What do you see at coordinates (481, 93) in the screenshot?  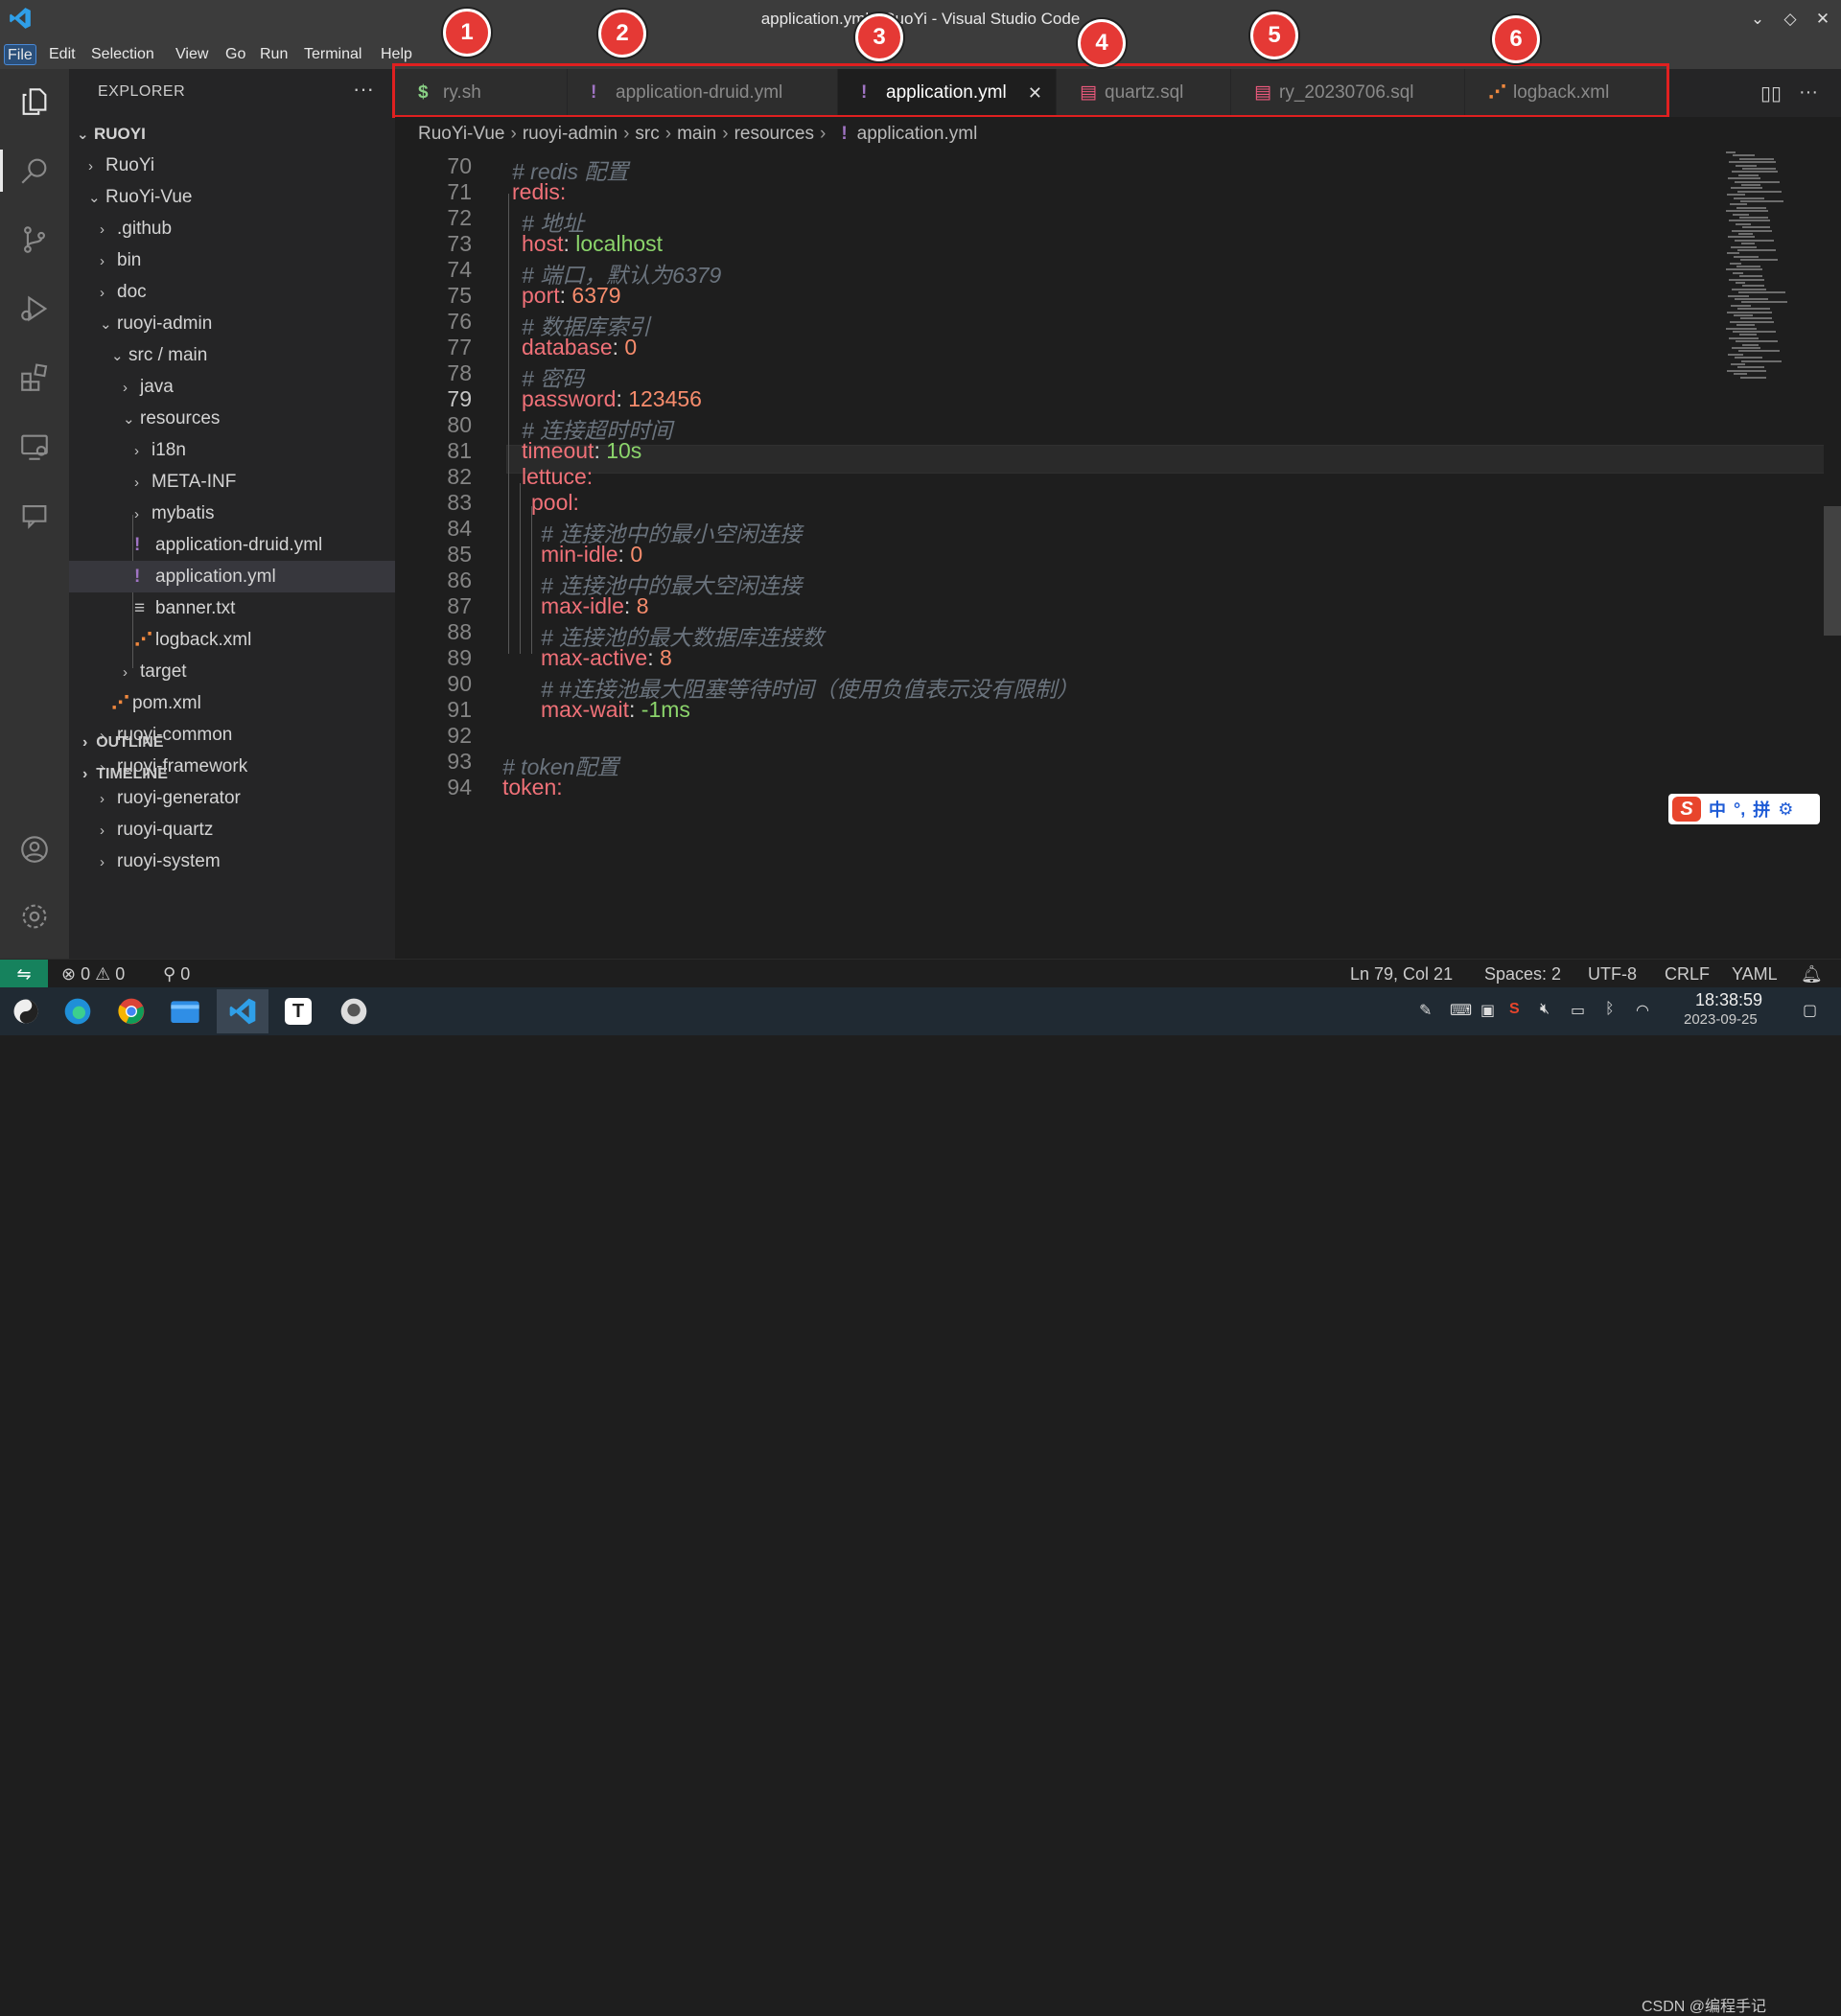 I see `tab-ry-sh: $ ry.sh` at bounding box center [481, 93].